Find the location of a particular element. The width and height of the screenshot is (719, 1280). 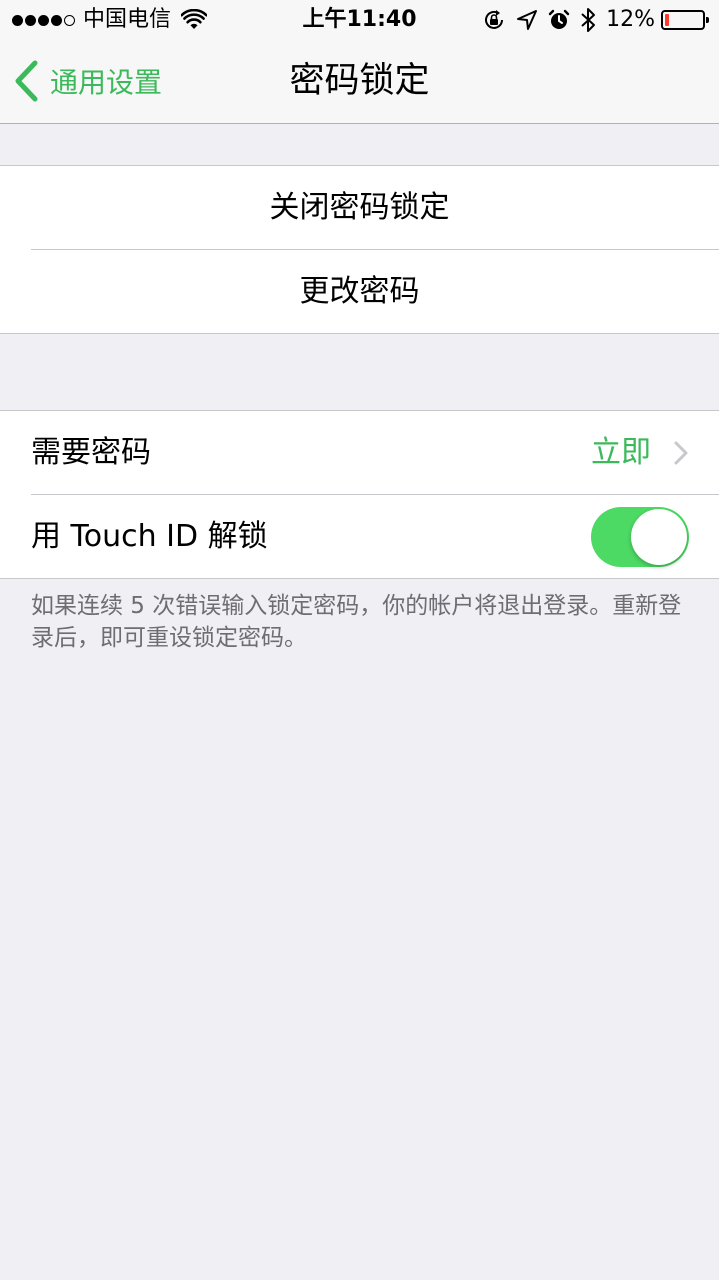

passcode-settings-group: 需要密码 立即 用 Touch ID 解锁 is located at coordinates (359, 494).